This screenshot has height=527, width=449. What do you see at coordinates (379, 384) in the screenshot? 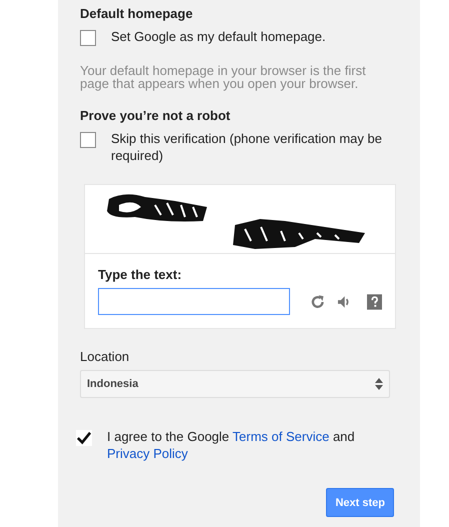
I see `sort-arrows-icon` at bounding box center [379, 384].